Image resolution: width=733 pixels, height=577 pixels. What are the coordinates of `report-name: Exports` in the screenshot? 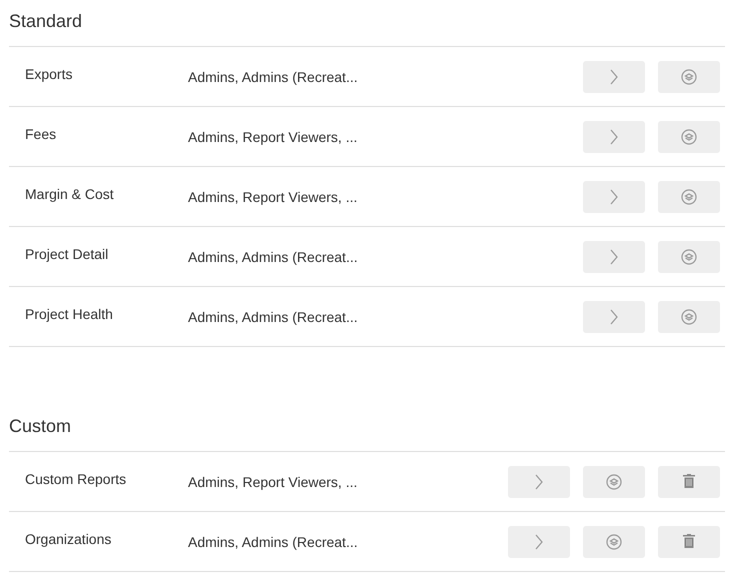 It's located at (49, 74).